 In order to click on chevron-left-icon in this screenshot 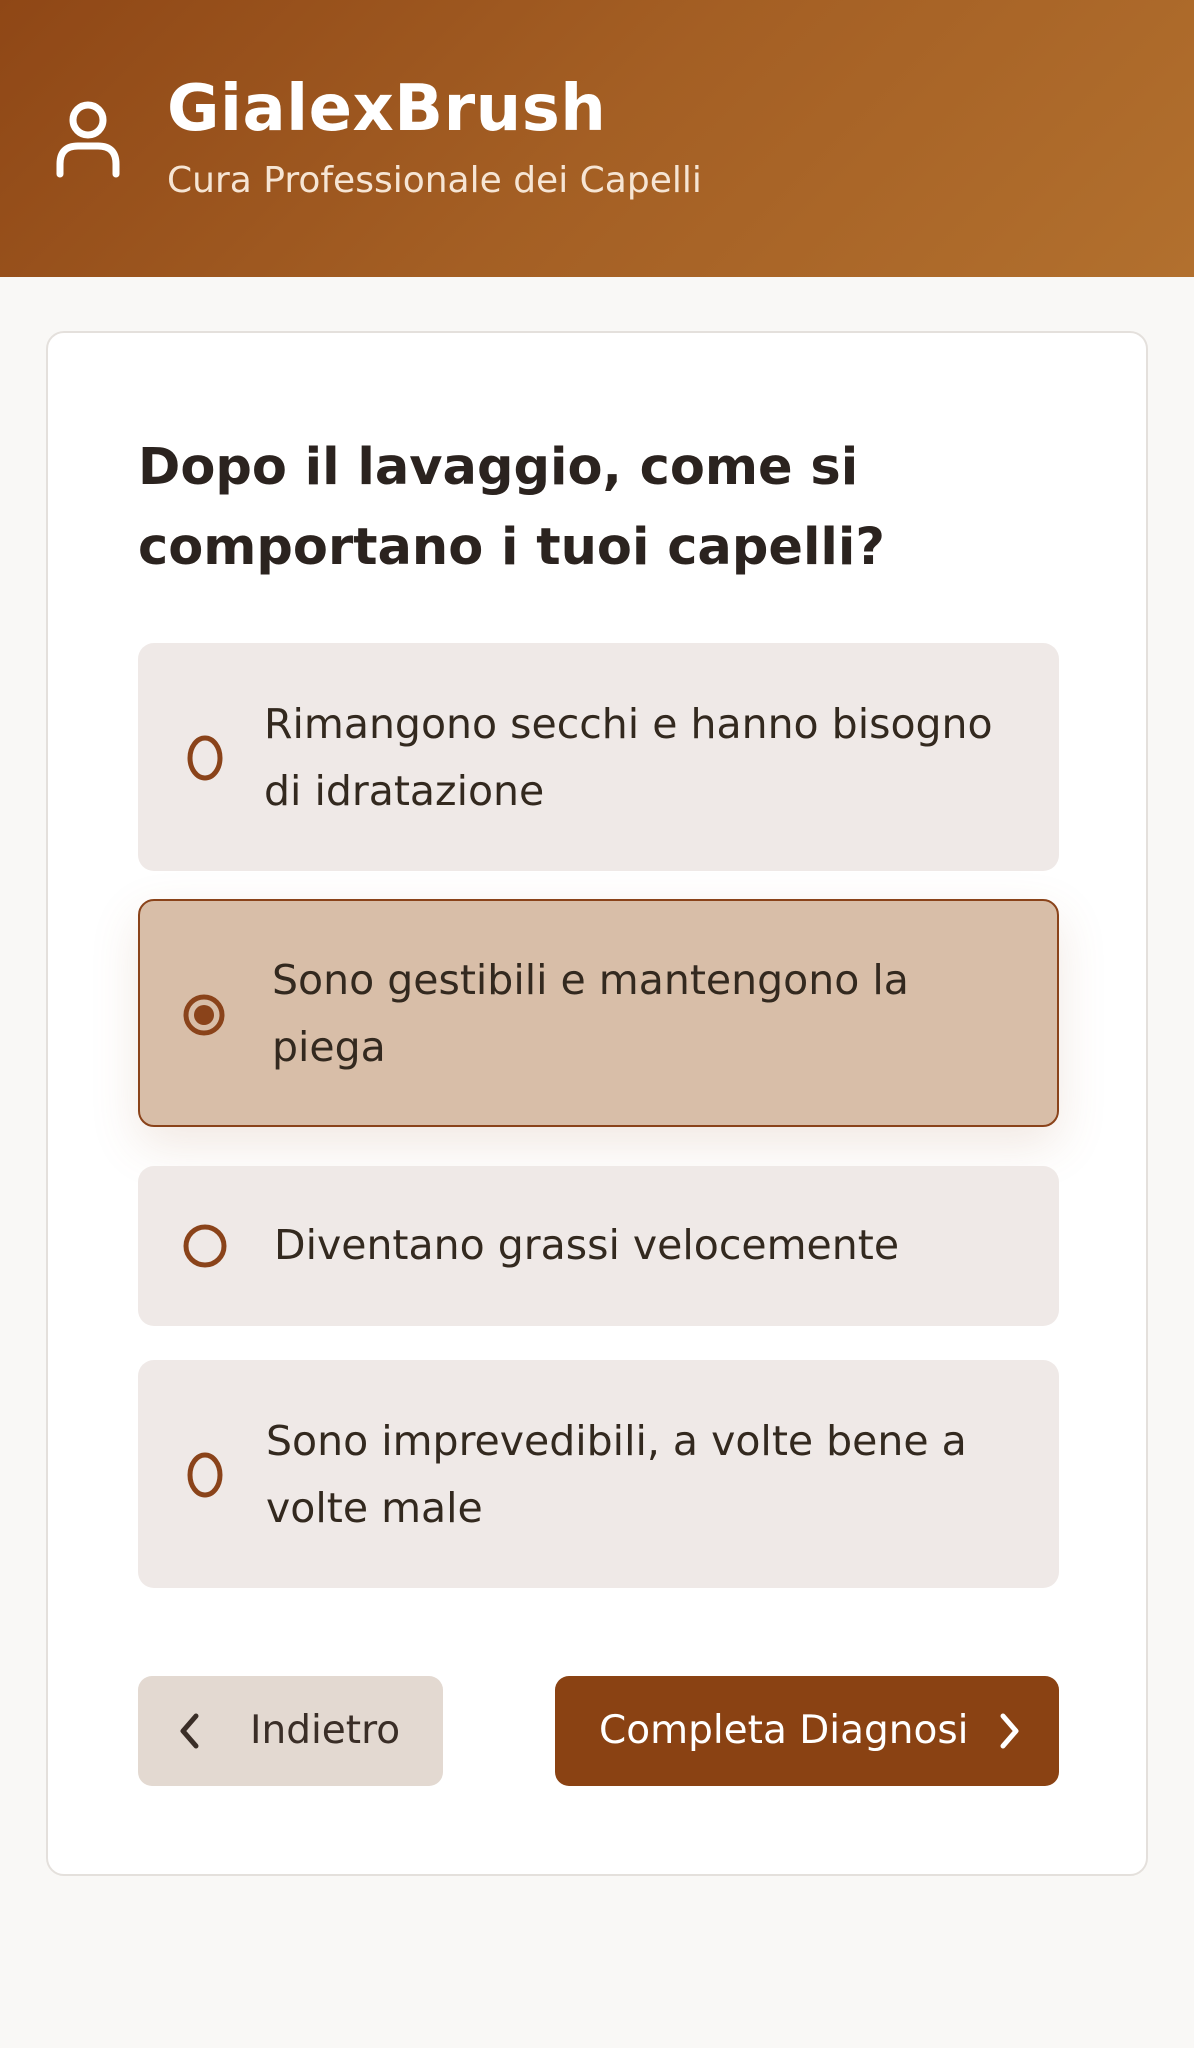, I will do `click(189, 1731)`.